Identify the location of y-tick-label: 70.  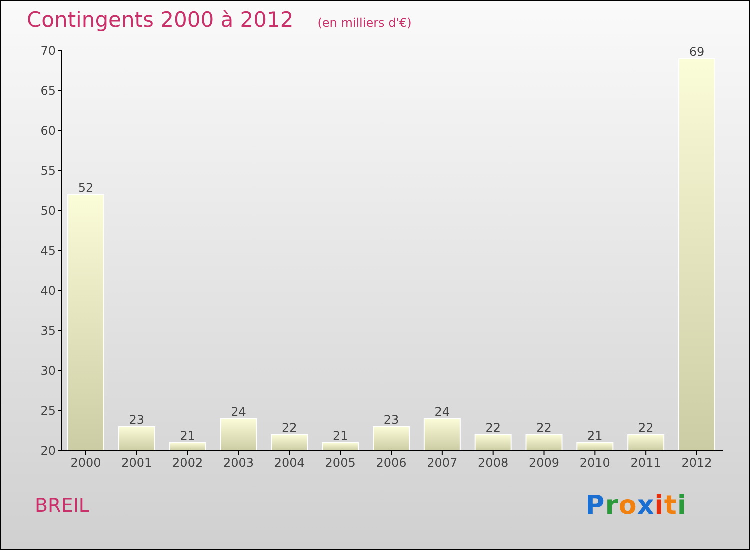
(48, 51).